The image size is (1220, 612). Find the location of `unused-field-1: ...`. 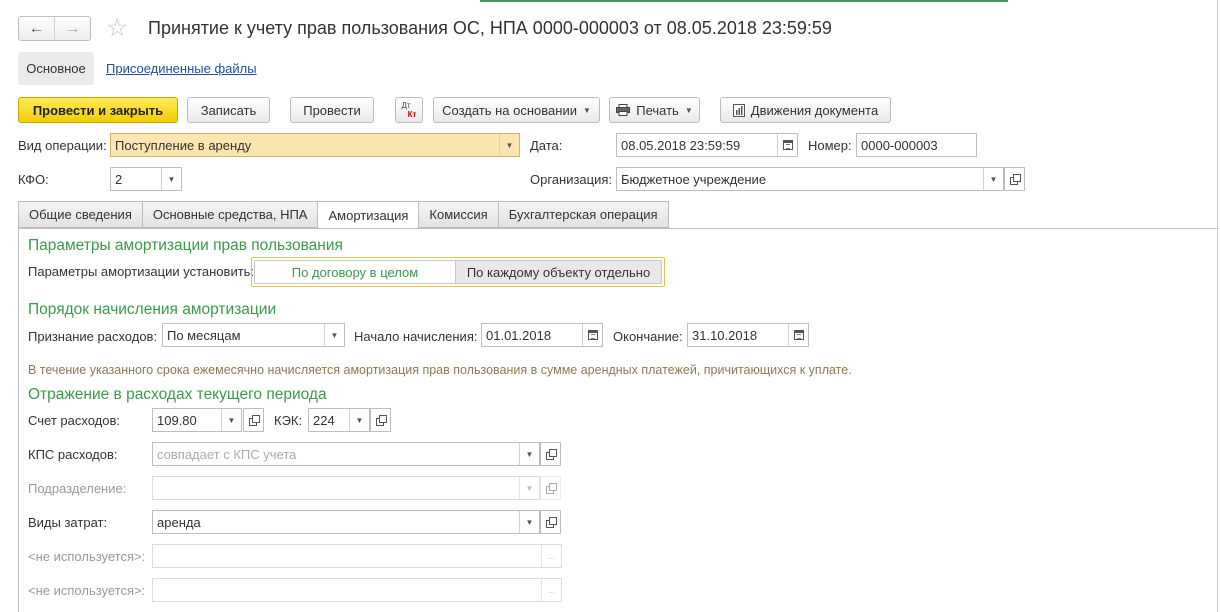

unused-field-1: ... is located at coordinates (357, 556).